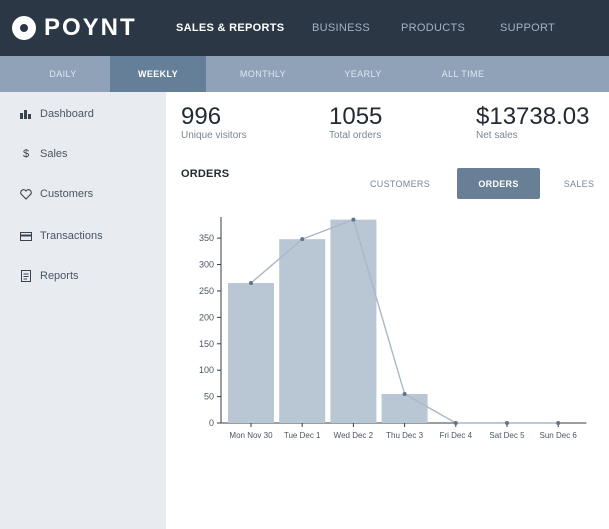  What do you see at coordinates (456, 435) in the screenshot?
I see `x-tick-label: Fri Dec 4` at bounding box center [456, 435].